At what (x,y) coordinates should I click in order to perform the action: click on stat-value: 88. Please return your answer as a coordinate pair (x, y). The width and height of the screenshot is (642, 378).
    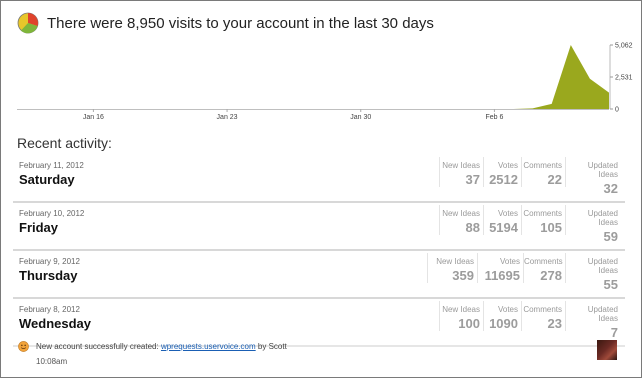
    Looking at the image, I should click on (472, 227).